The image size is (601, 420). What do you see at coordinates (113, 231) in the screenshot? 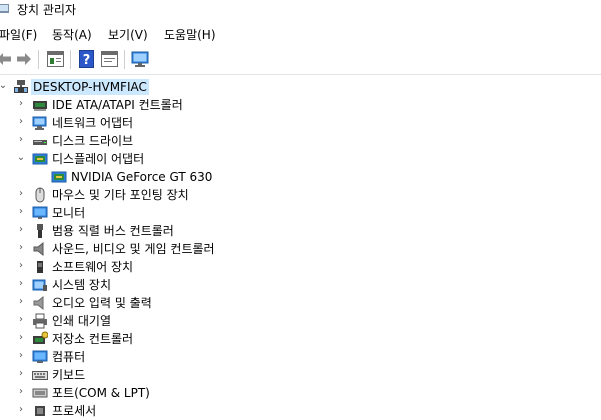
I see `tree-item-label: 범용 직렬 버스 컨트롤러` at bounding box center [113, 231].